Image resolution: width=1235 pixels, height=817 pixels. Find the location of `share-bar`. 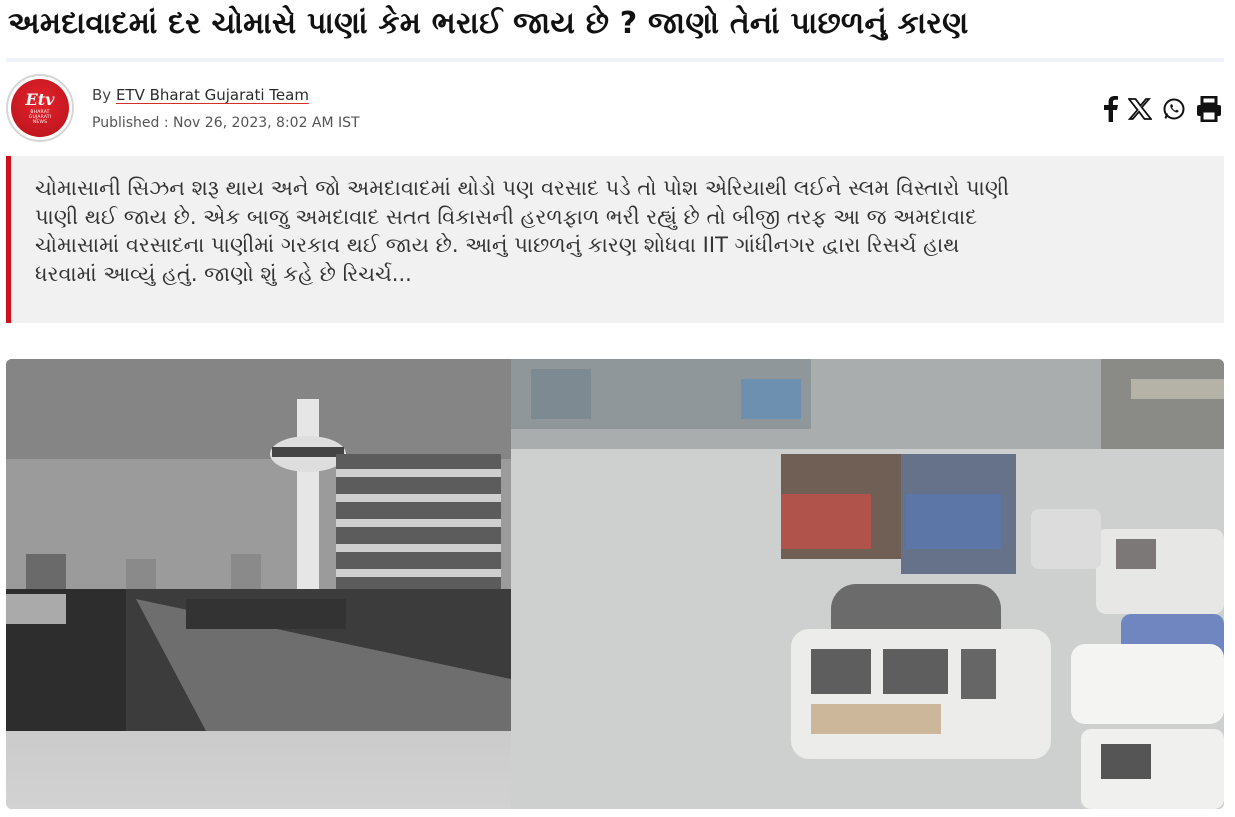

share-bar is located at coordinates (1163, 109).